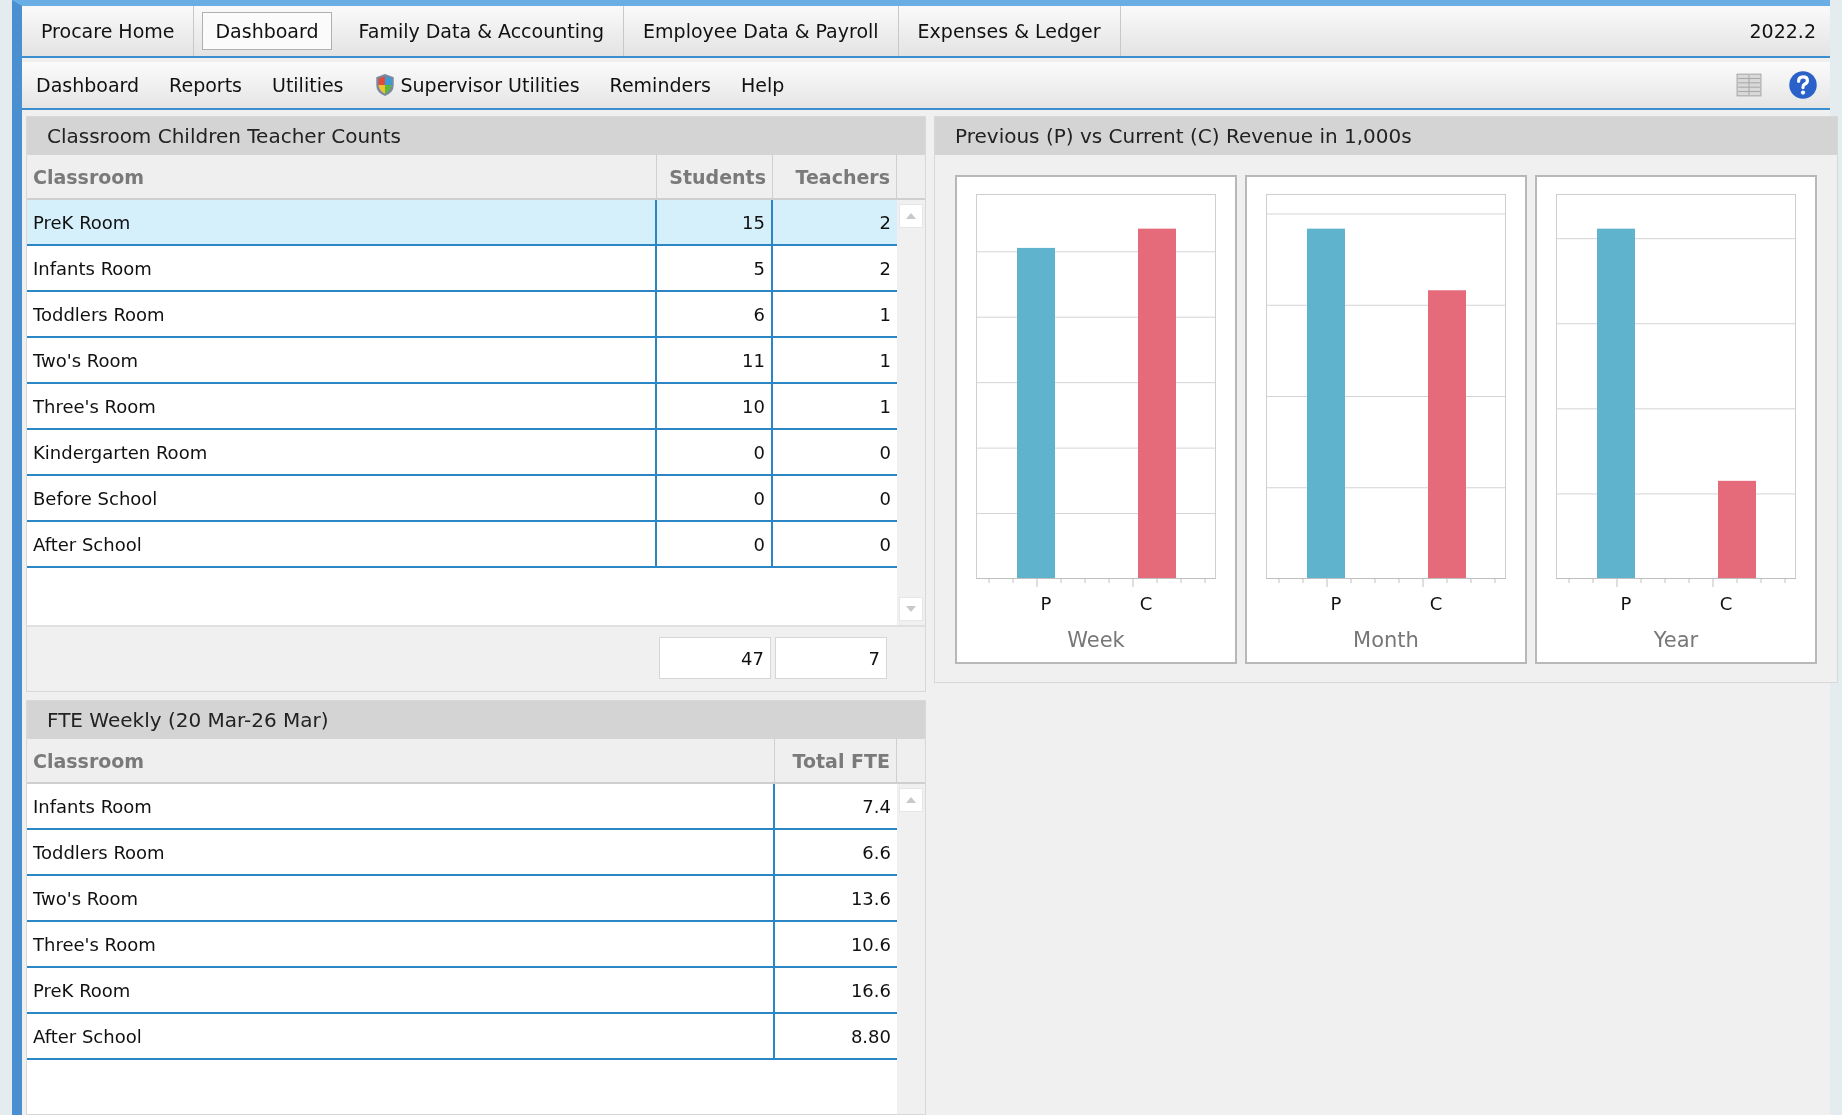  I want to click on menu-item: Utilities, so click(308, 85).